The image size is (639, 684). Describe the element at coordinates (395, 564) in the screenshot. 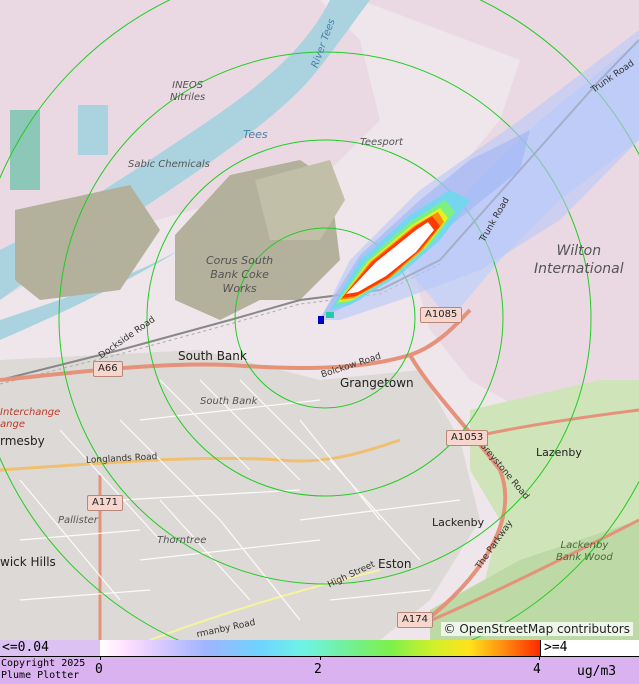

I see `eston-label: Eston` at that location.